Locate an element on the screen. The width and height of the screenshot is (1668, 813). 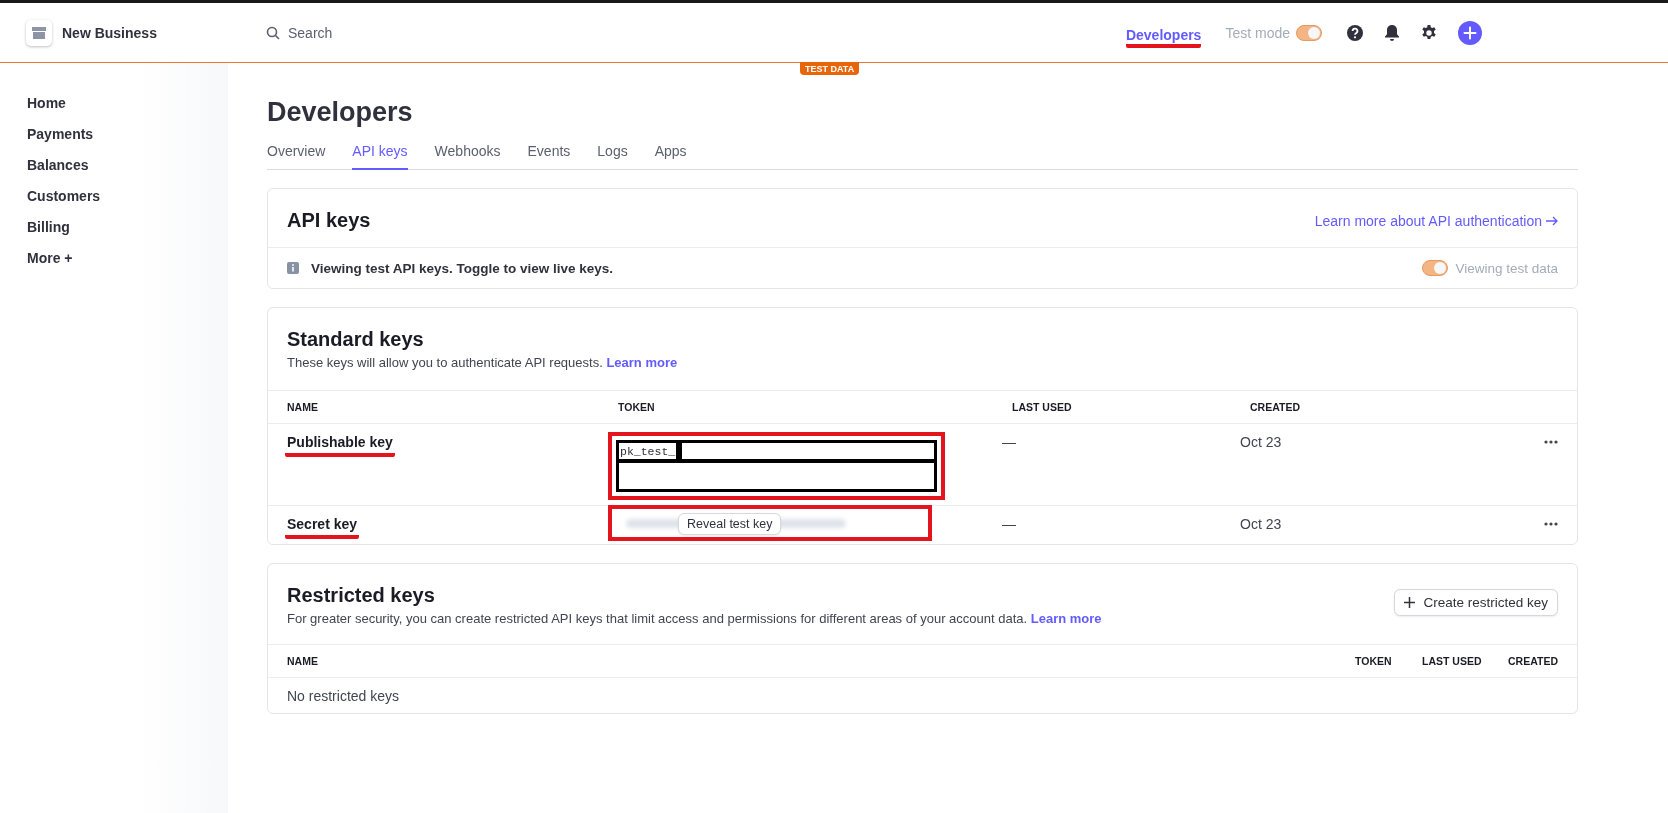
create-restricted-key-button: Create restricted key is located at coordinates (1476, 602).